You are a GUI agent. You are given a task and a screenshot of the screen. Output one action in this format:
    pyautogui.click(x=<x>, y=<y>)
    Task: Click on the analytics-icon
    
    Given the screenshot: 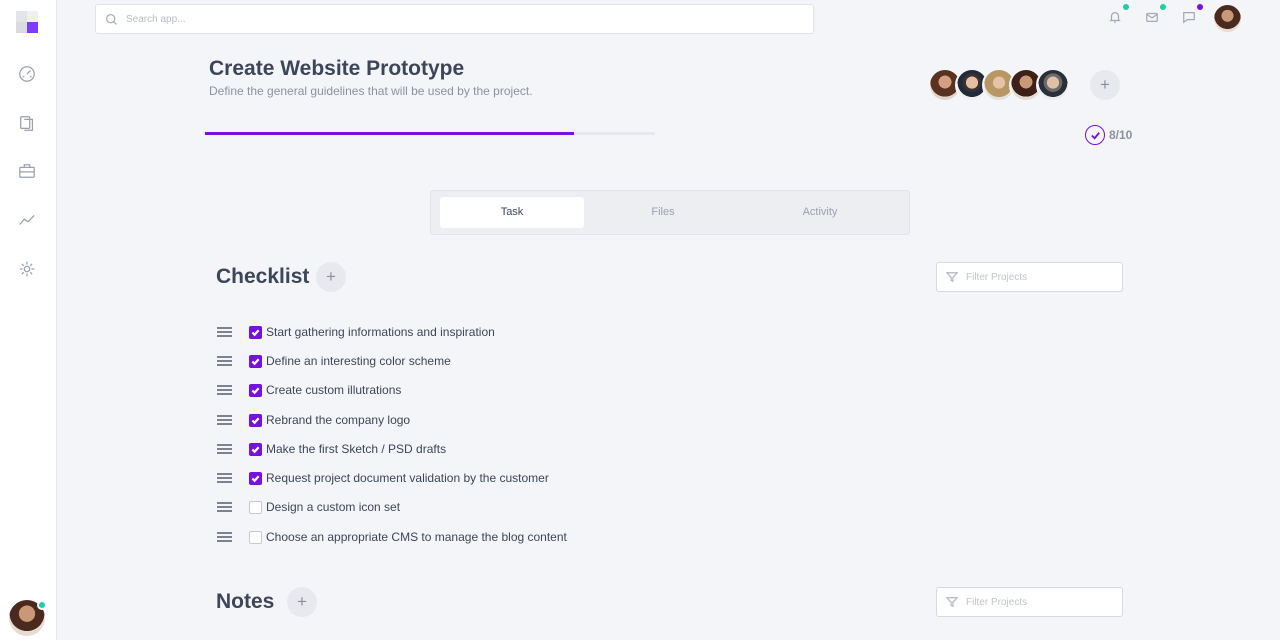 What is the action you would take?
    pyautogui.click(x=27, y=220)
    